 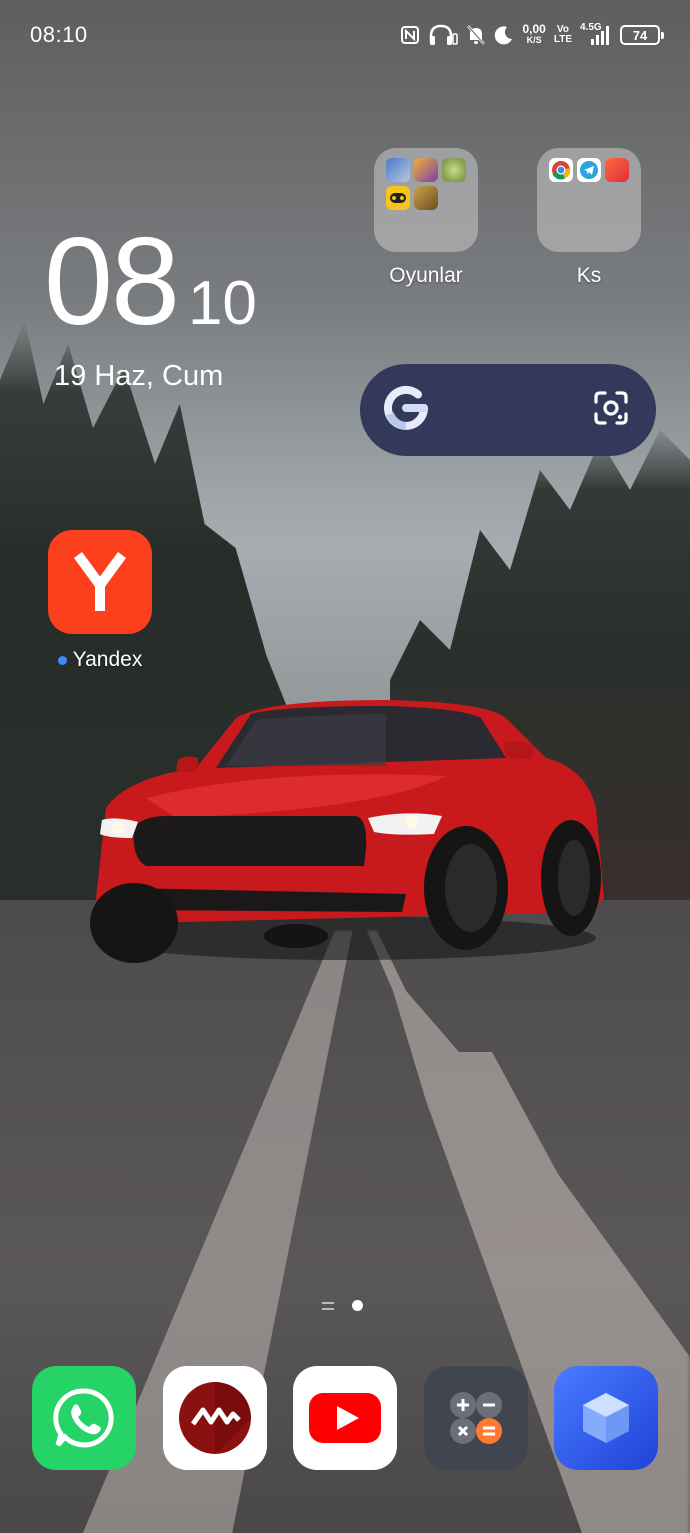 I want to click on folder-oyunlar: Oyunlar, so click(x=426, y=218).